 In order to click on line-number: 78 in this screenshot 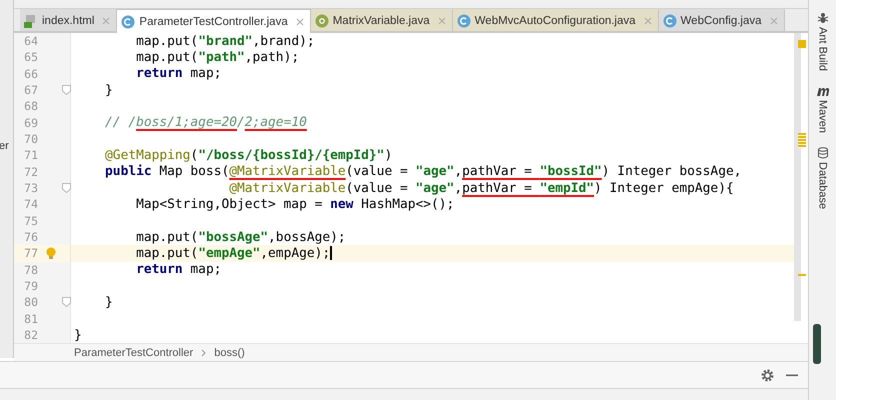, I will do `click(30, 269)`.